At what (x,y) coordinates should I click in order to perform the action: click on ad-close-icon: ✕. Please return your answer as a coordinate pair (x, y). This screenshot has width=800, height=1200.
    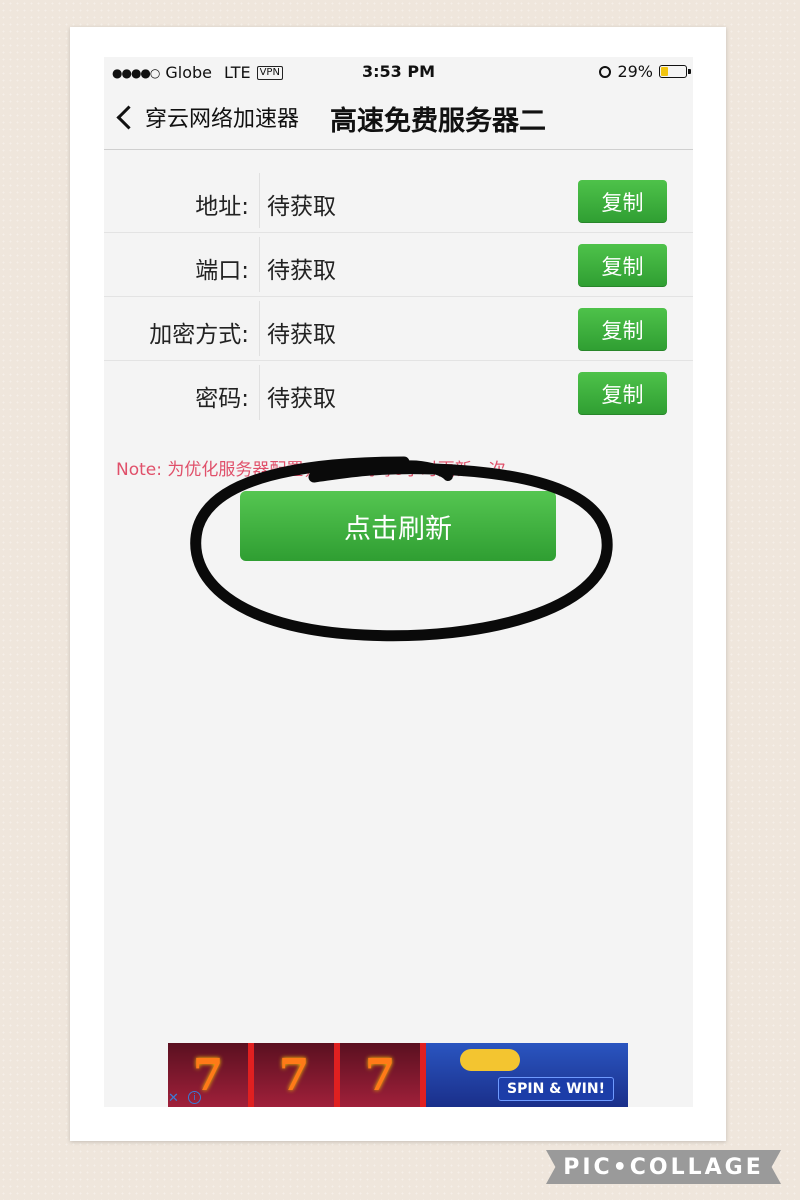
    Looking at the image, I should click on (173, 1098).